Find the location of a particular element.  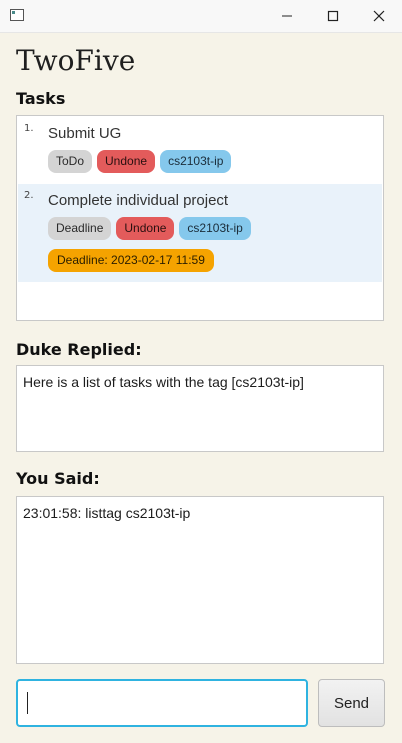

window-titlebar is located at coordinates (201, 16).